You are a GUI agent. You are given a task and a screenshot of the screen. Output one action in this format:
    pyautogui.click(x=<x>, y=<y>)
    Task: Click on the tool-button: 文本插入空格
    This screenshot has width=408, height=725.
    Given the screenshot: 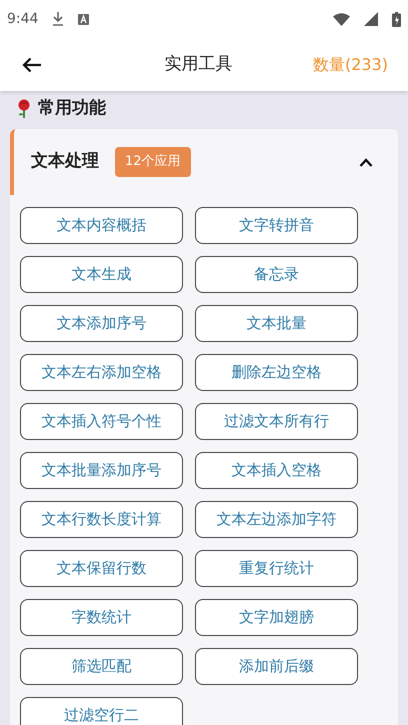 What is the action you would take?
    pyautogui.click(x=276, y=470)
    